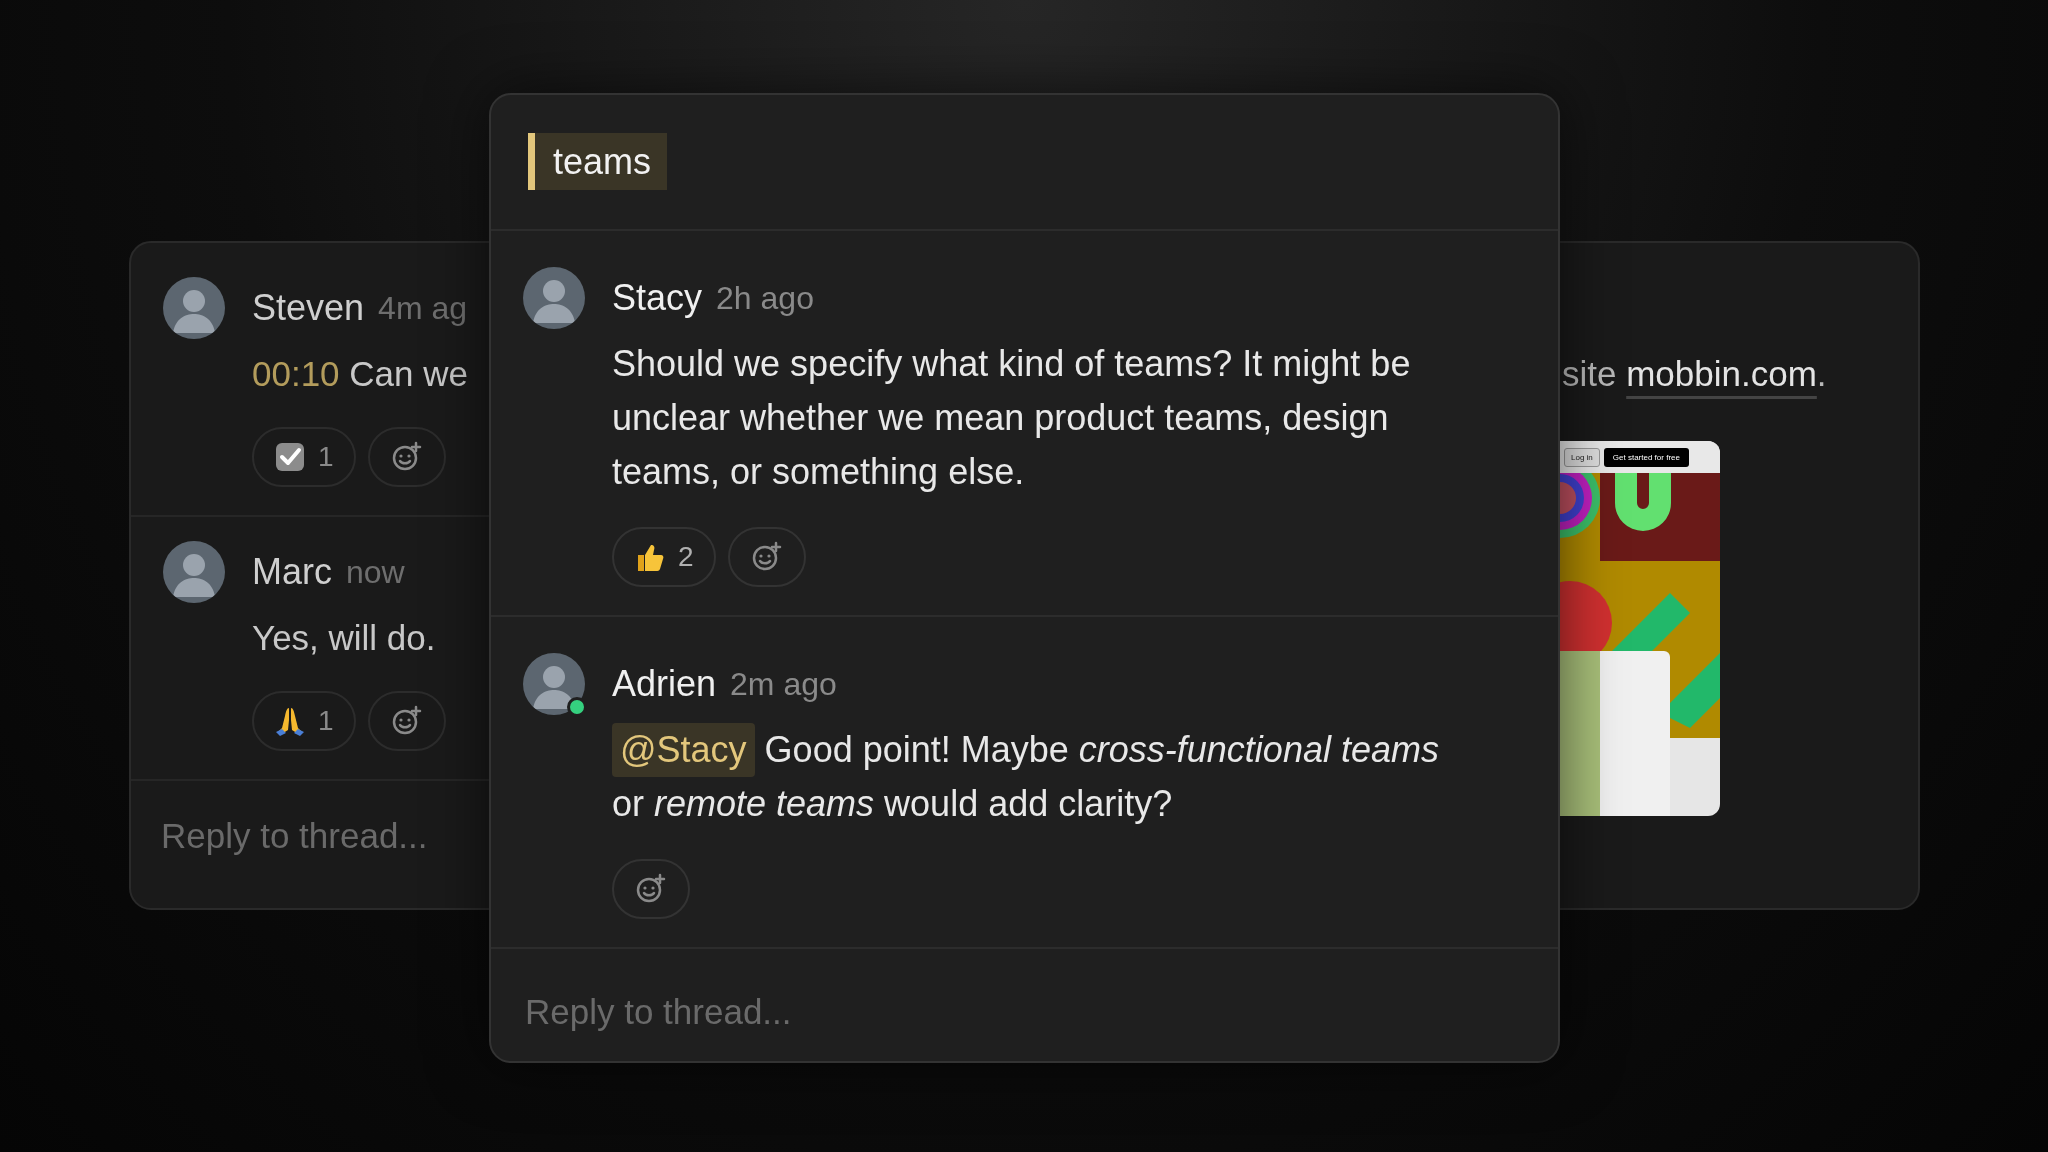  I want to click on add-reaction-icon, so click(650, 889).